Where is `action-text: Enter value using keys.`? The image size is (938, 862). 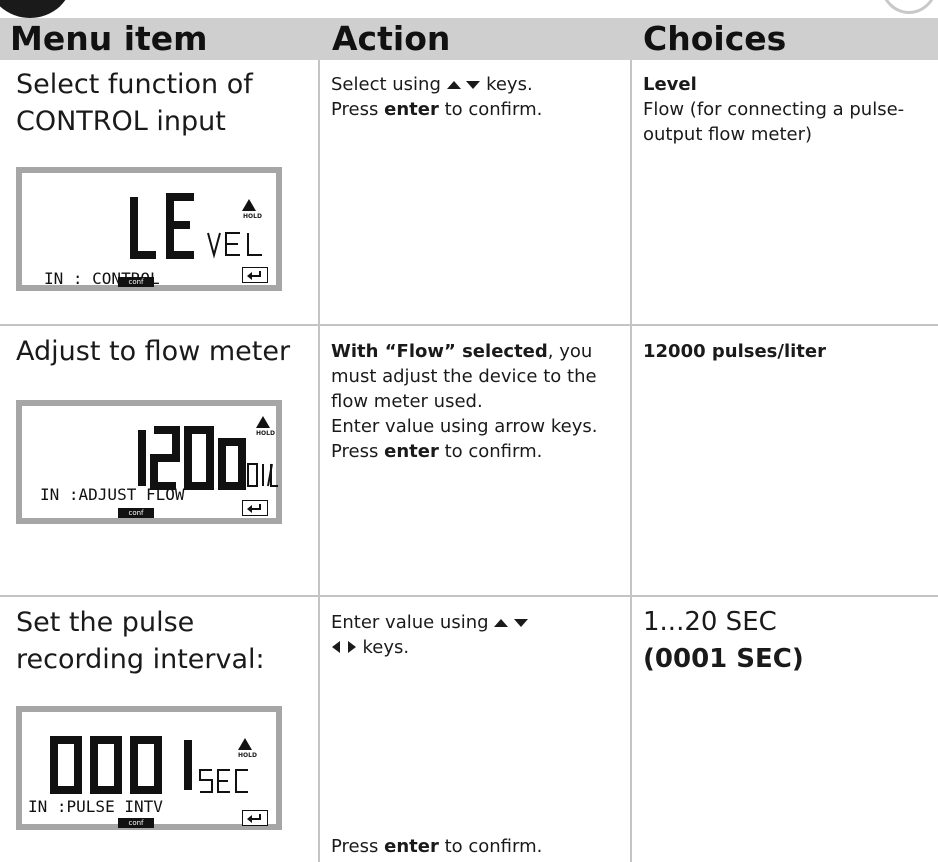 action-text: Enter value using keys. is located at coordinates (478, 635).